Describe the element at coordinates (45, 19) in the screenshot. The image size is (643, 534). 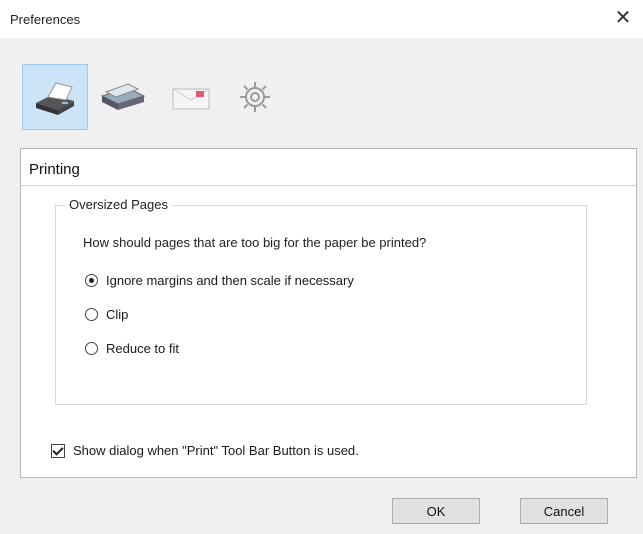
I see `window-title: Preferences` at that location.